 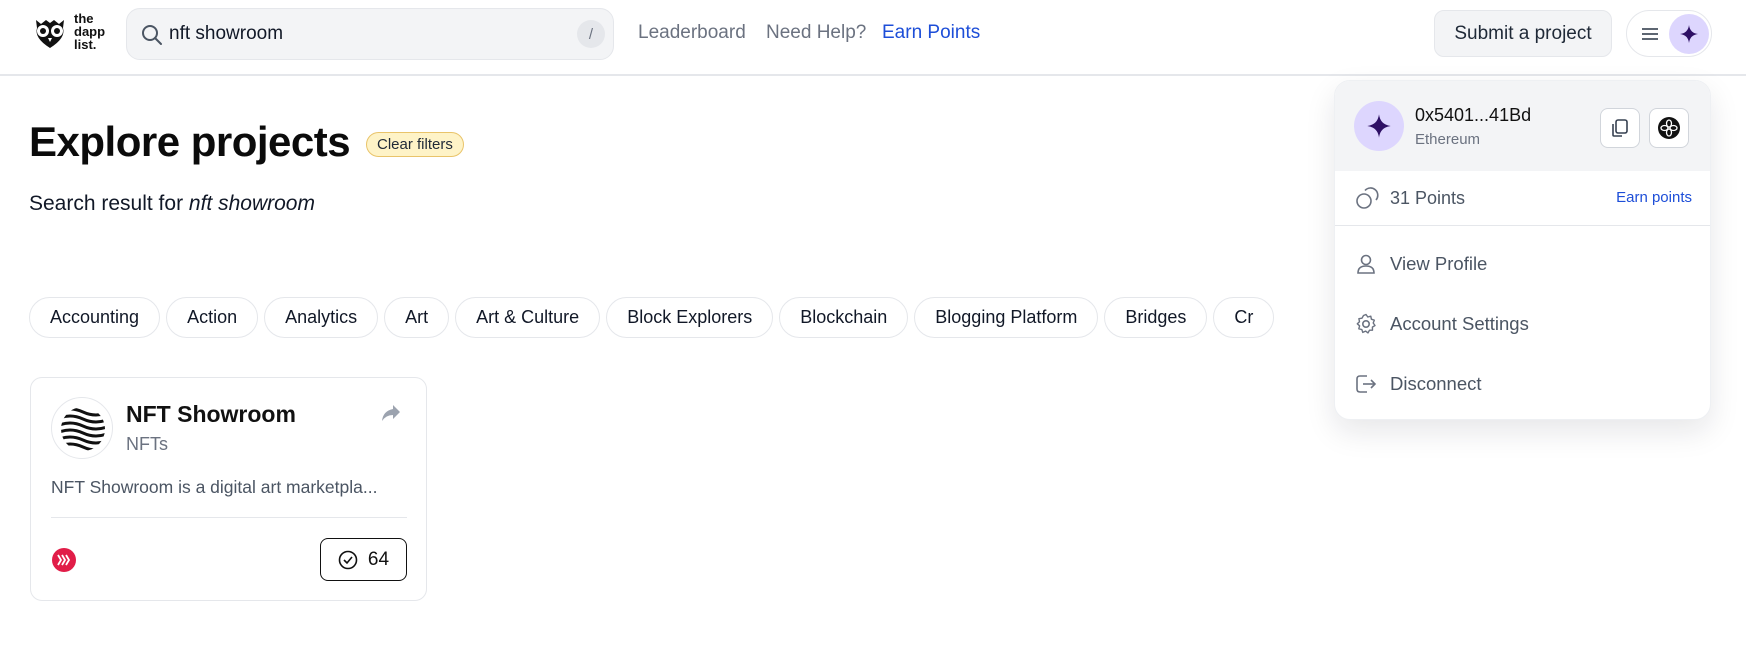 What do you see at coordinates (591, 34) in the screenshot?
I see `search-shortcut-hint: /` at bounding box center [591, 34].